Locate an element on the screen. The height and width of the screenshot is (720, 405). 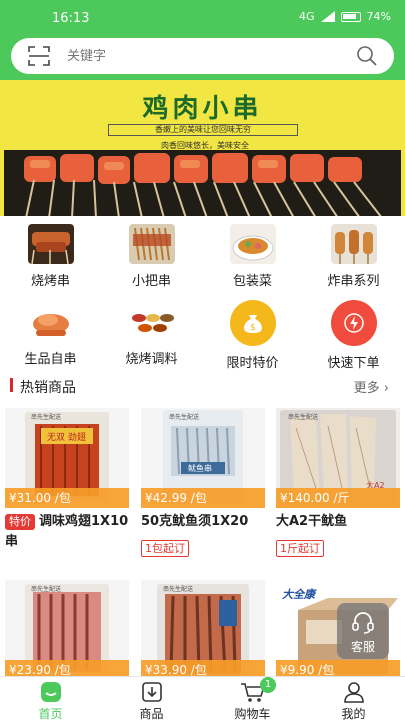
user-icon is located at coordinates (353, 692).